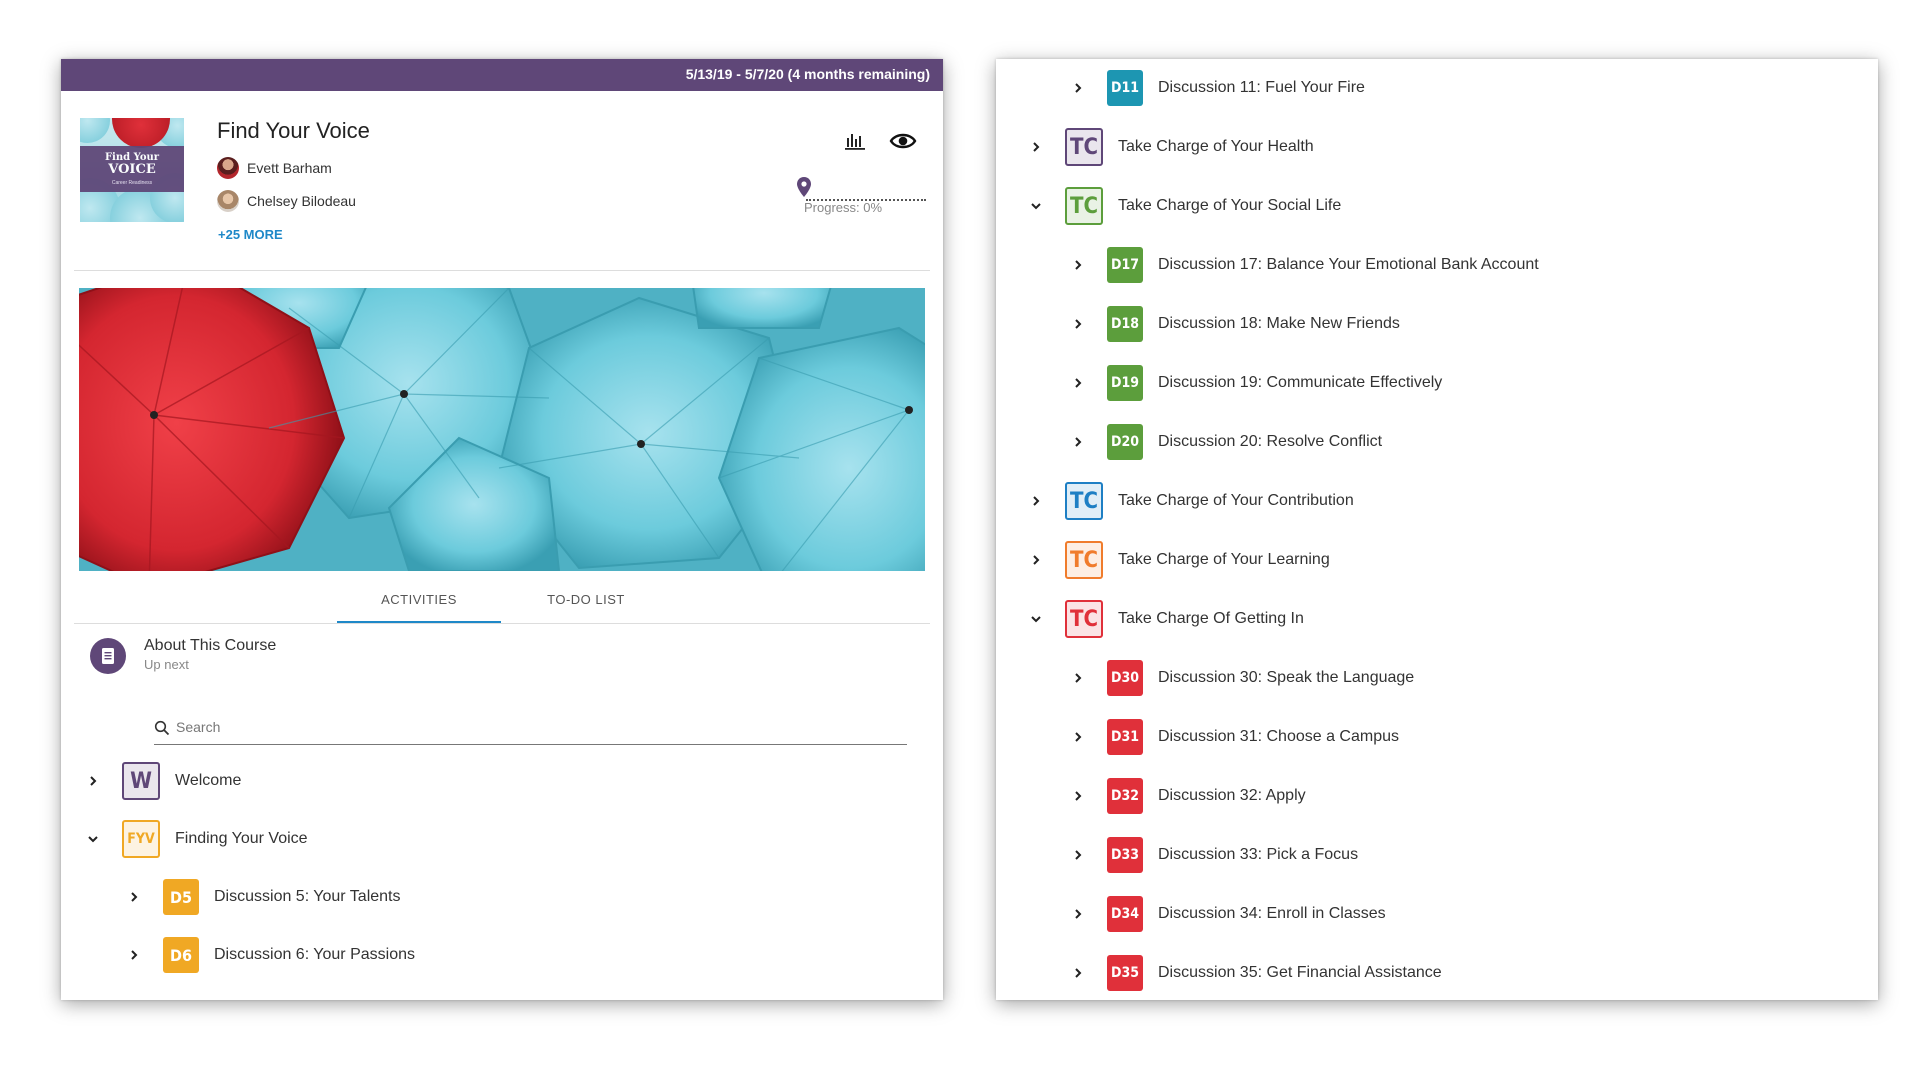 Image resolution: width=1920 pixels, height=1080 pixels. What do you see at coordinates (1279, 736) in the screenshot?
I see `list-item-label: Discussion 31: Choose a Campus` at bounding box center [1279, 736].